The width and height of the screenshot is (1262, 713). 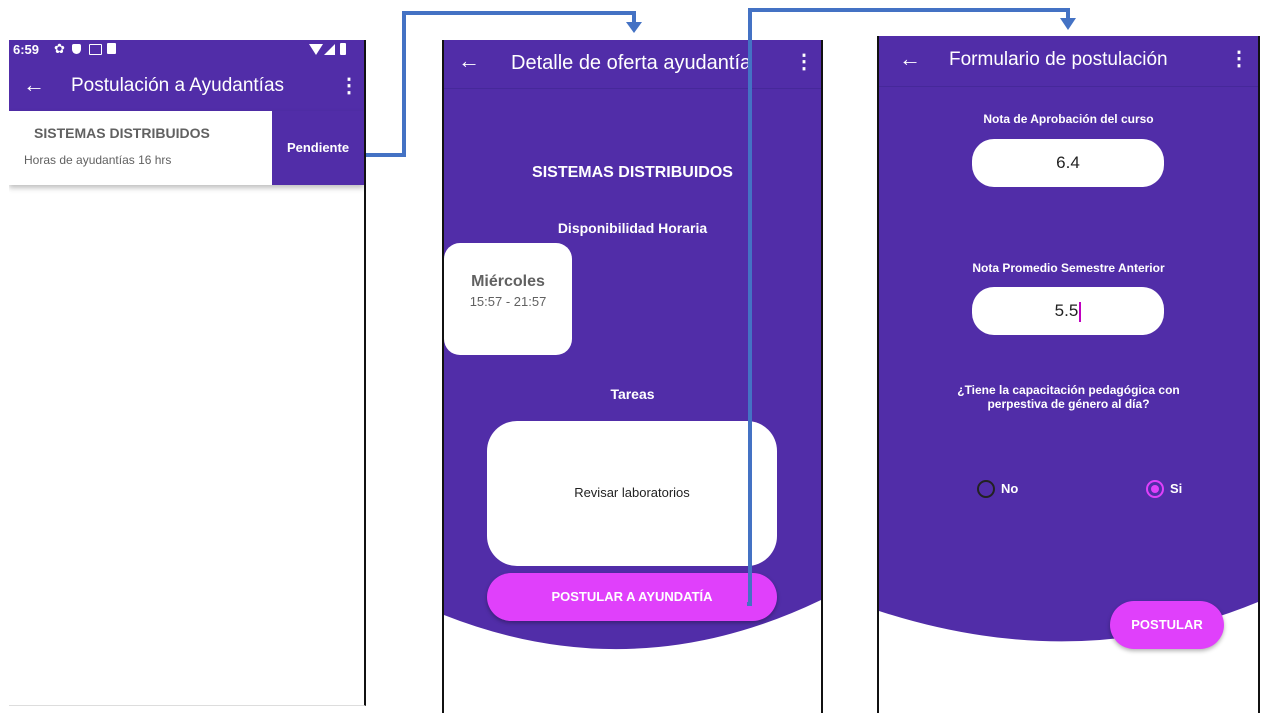 What do you see at coordinates (98, 160) in the screenshot?
I see `list-item-subtitle: Horas de ayudantías 16 hrs` at bounding box center [98, 160].